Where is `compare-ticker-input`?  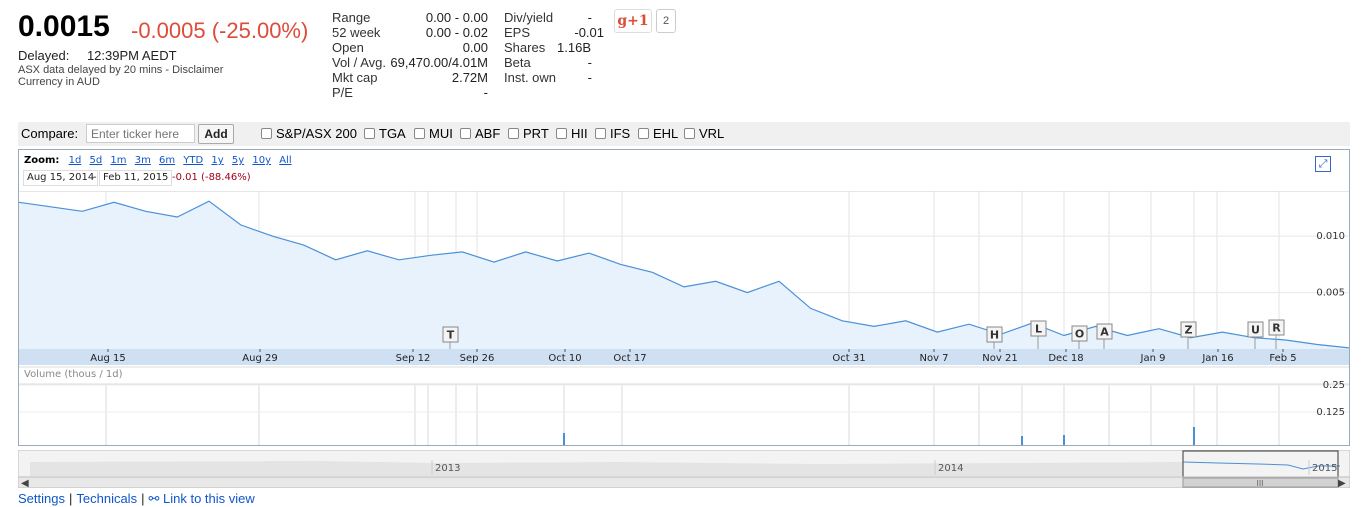 compare-ticker-input is located at coordinates (140, 133).